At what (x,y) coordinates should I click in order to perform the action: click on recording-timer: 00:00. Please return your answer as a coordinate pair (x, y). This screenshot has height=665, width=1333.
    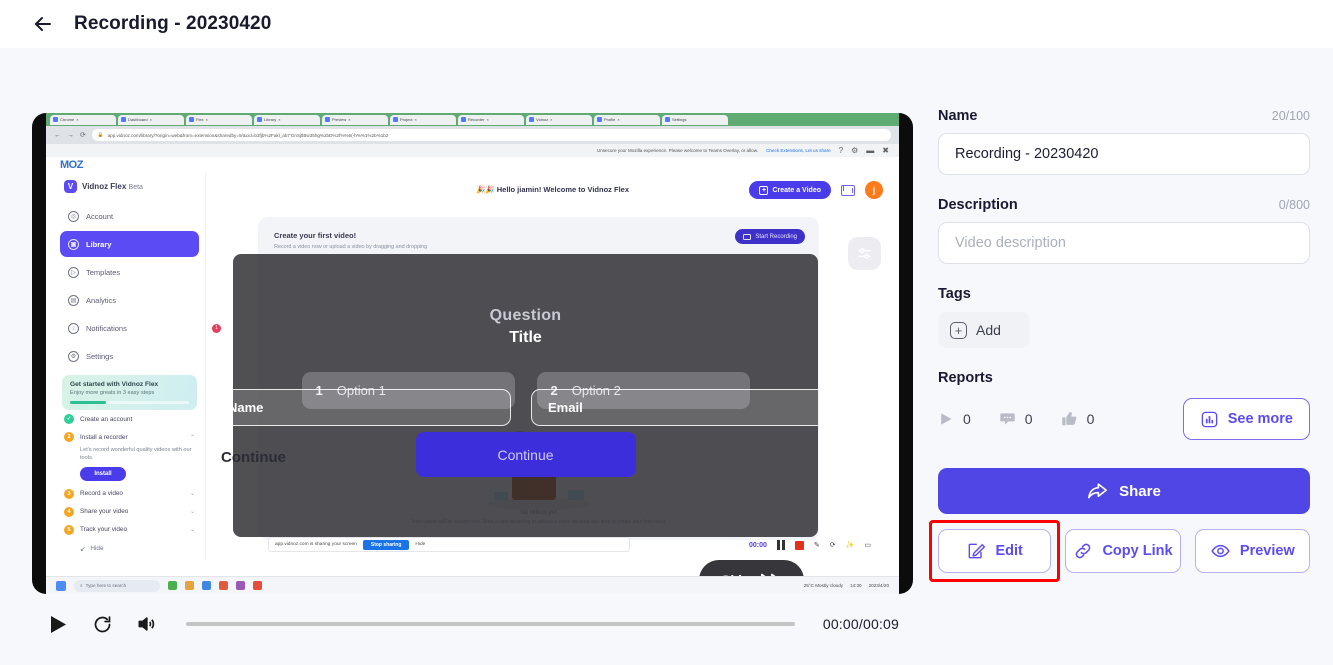
    Looking at the image, I should click on (758, 545).